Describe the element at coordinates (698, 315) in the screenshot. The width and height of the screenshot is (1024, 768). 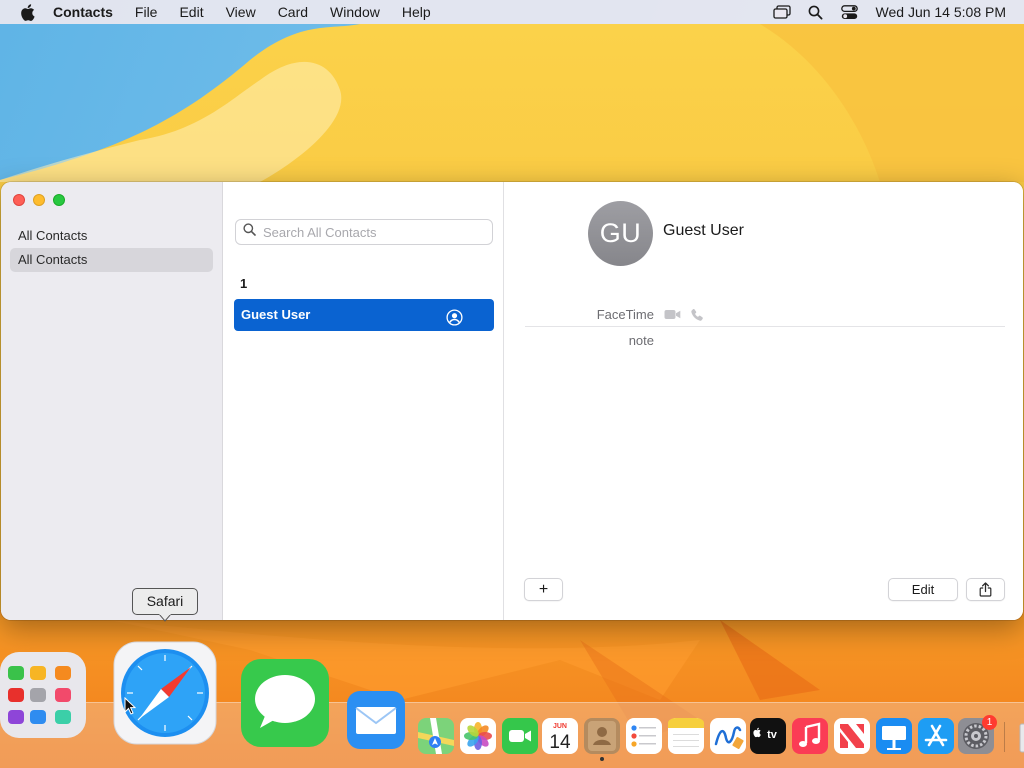
I see `phone-icon` at that location.